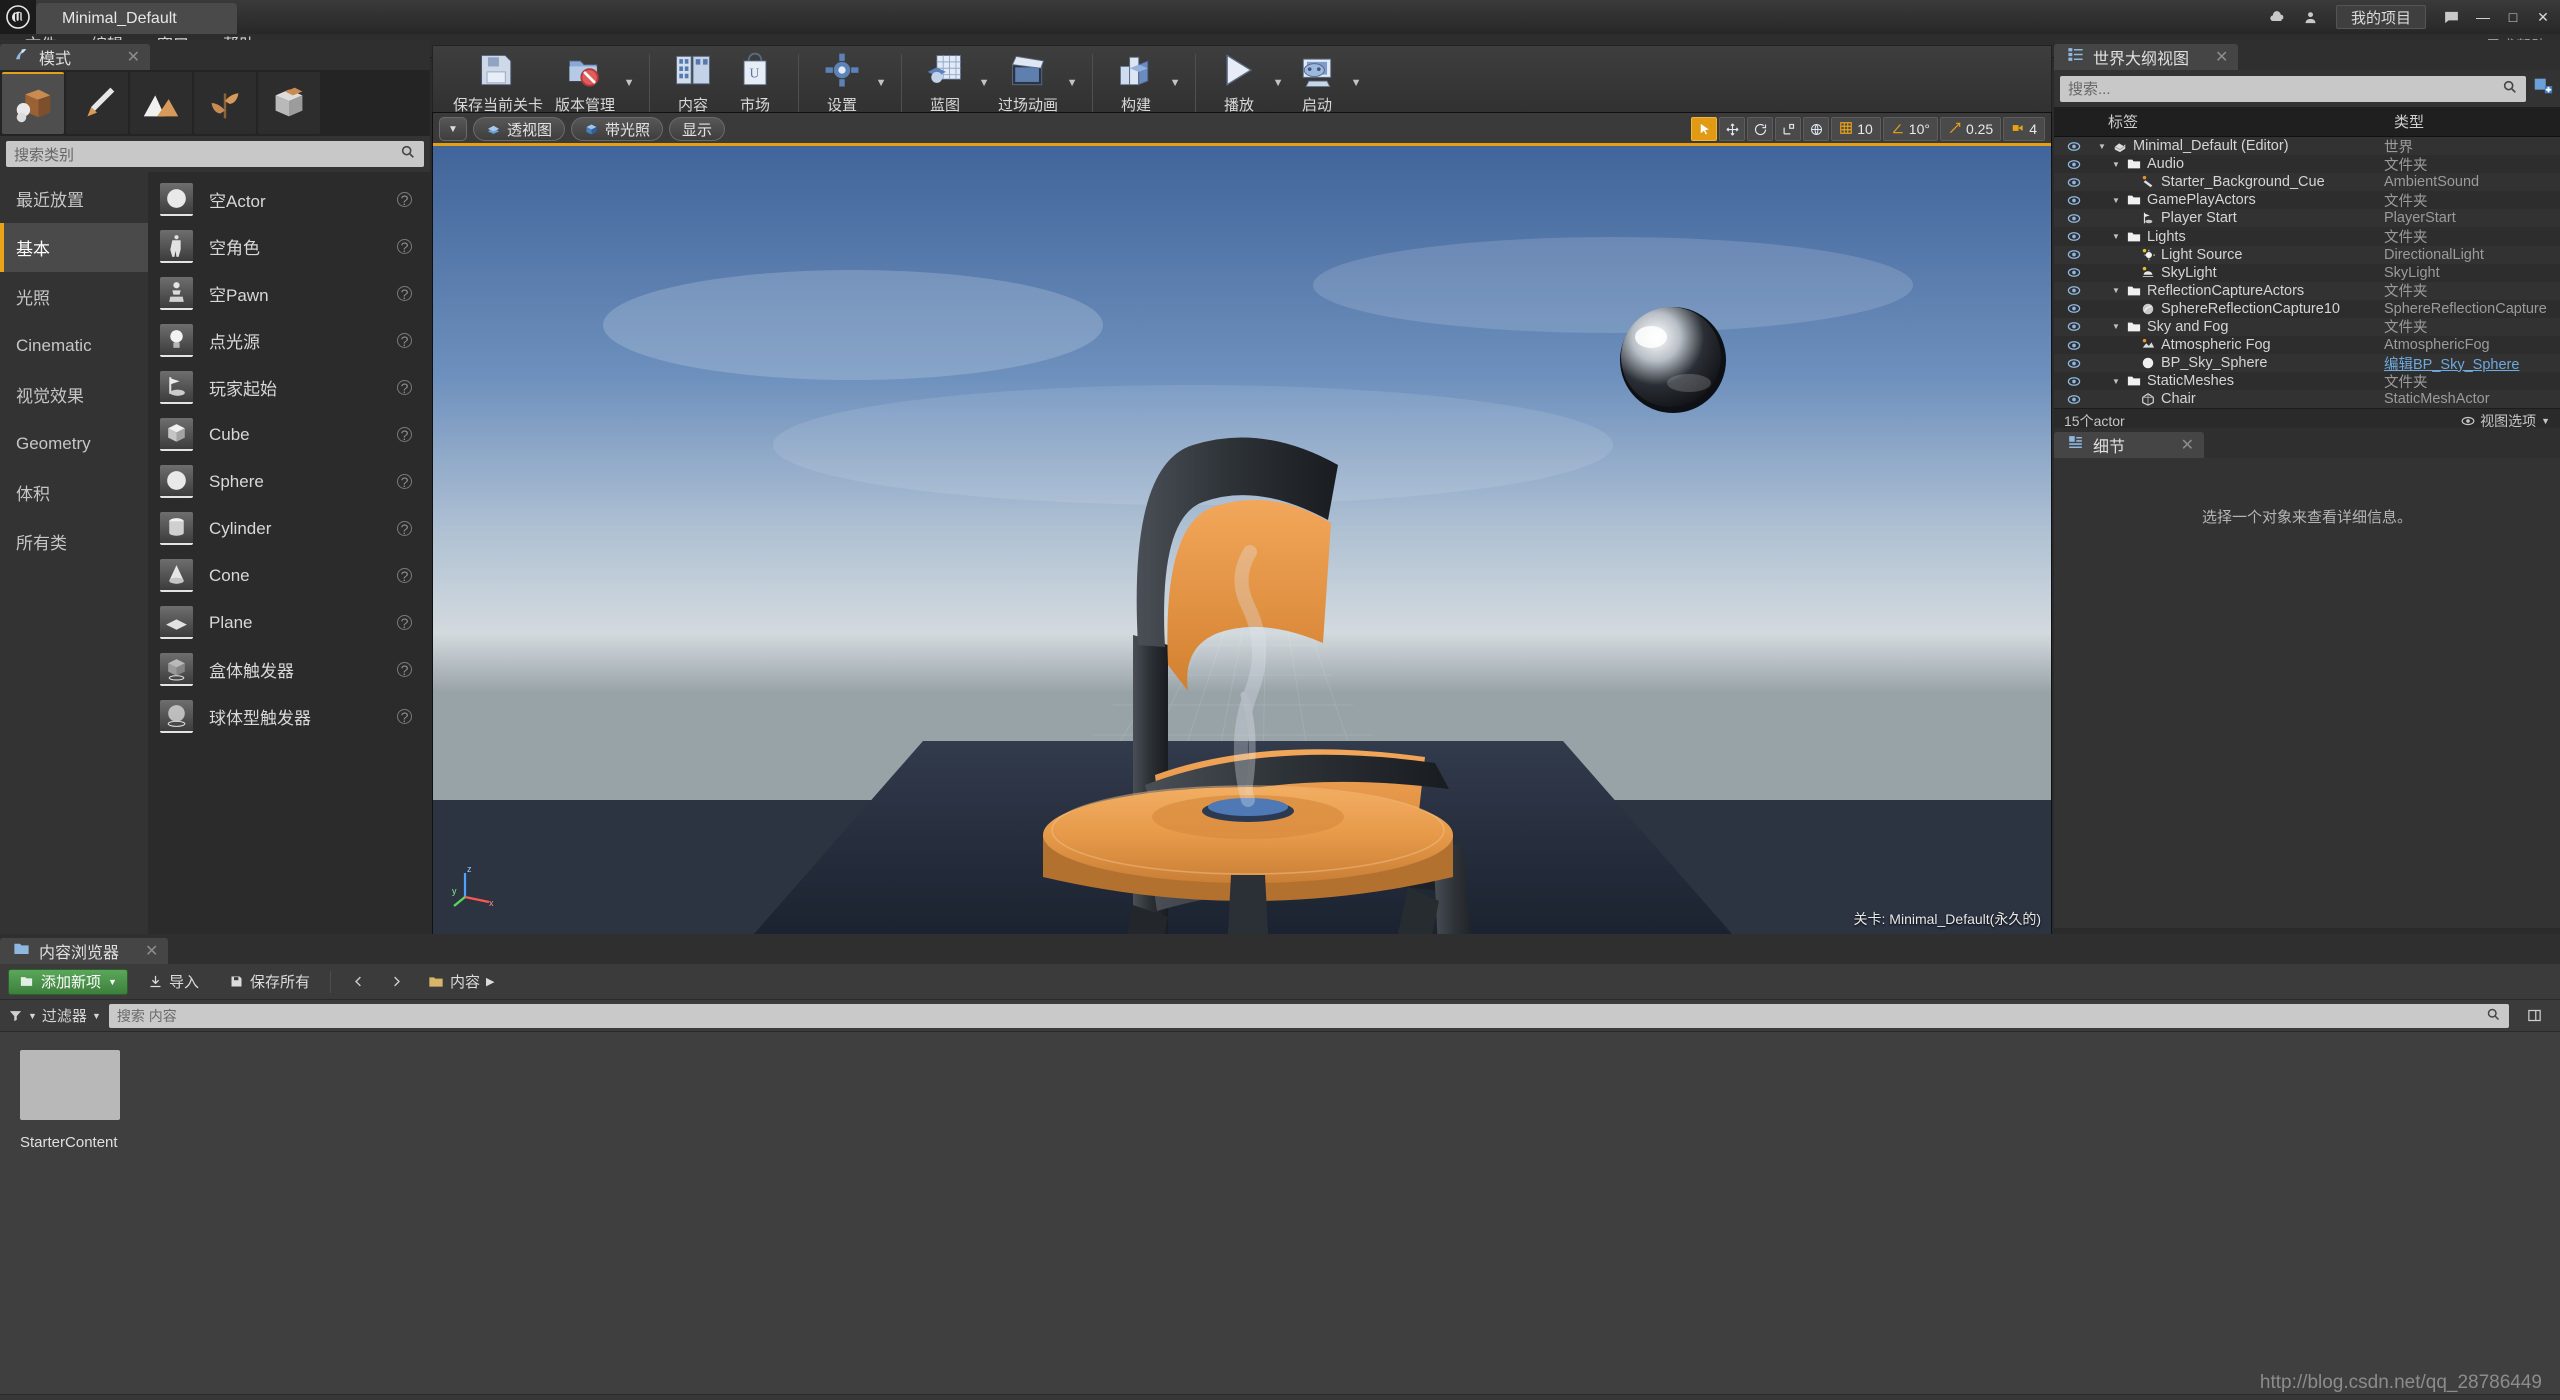 Image resolution: width=2560 pixels, height=1400 pixels. What do you see at coordinates (74, 345) in the screenshot?
I see `category-item-3: Cinematic` at bounding box center [74, 345].